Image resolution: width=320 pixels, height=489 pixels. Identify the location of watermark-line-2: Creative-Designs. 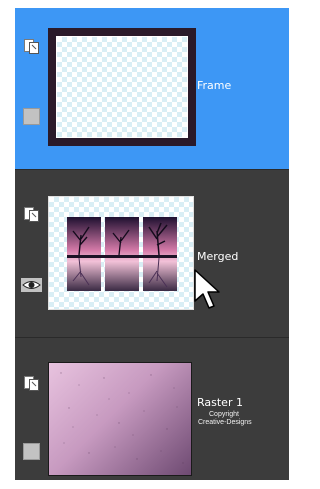
(225, 422).